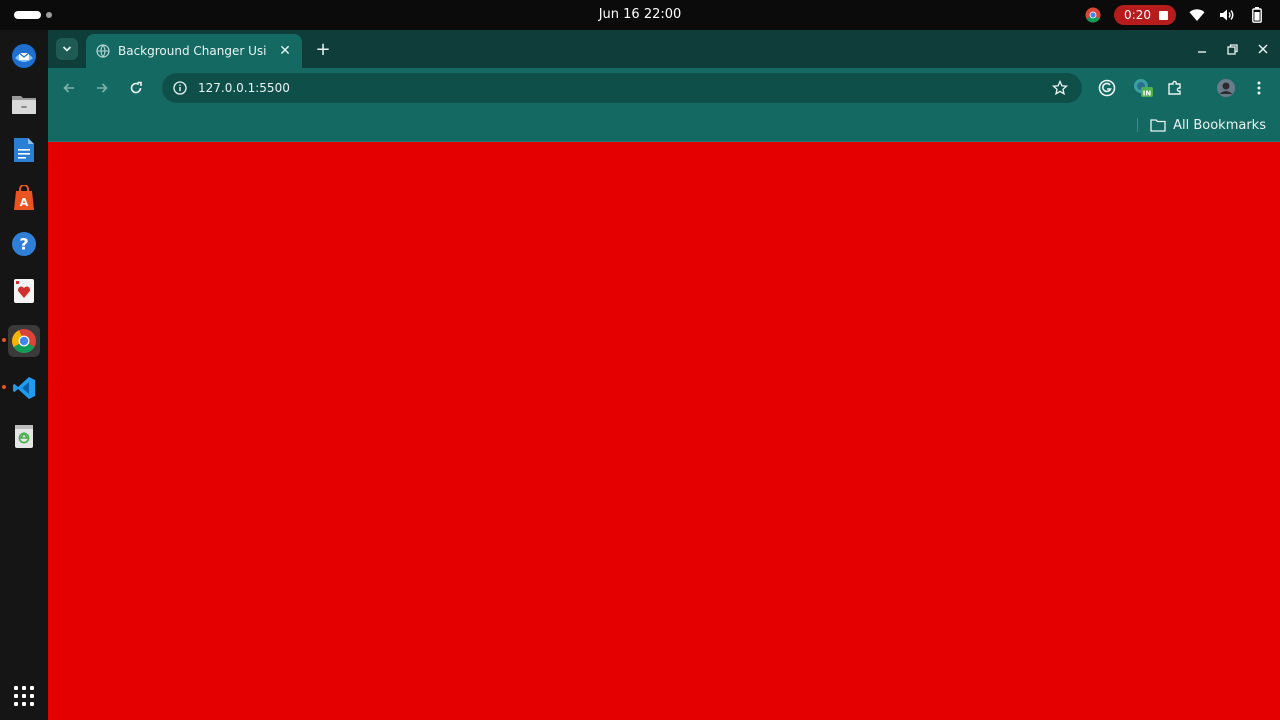 The image size is (1280, 720). Describe the element at coordinates (103, 51) in the screenshot. I see `globe-icon` at that location.